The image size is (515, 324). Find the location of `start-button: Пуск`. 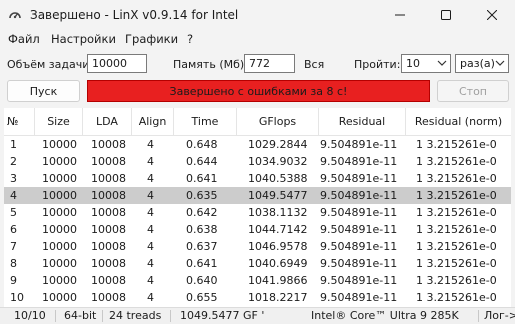

start-button: Пуск is located at coordinates (43, 91).